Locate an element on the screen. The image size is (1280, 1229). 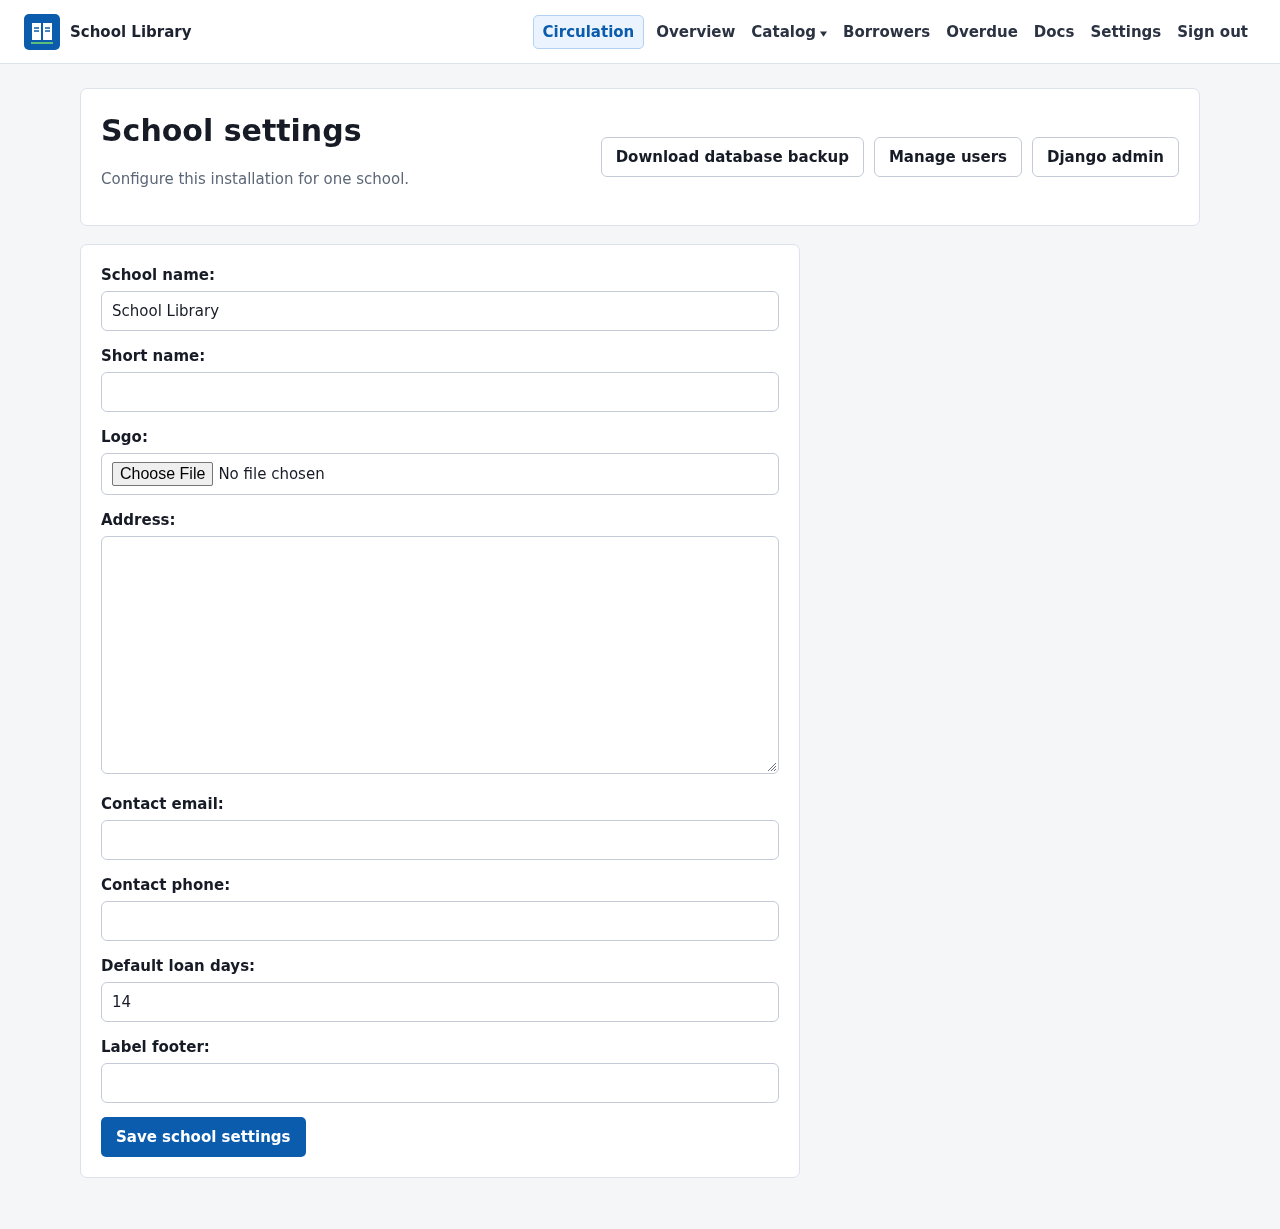
nav-link: Overdue is located at coordinates (982, 31).